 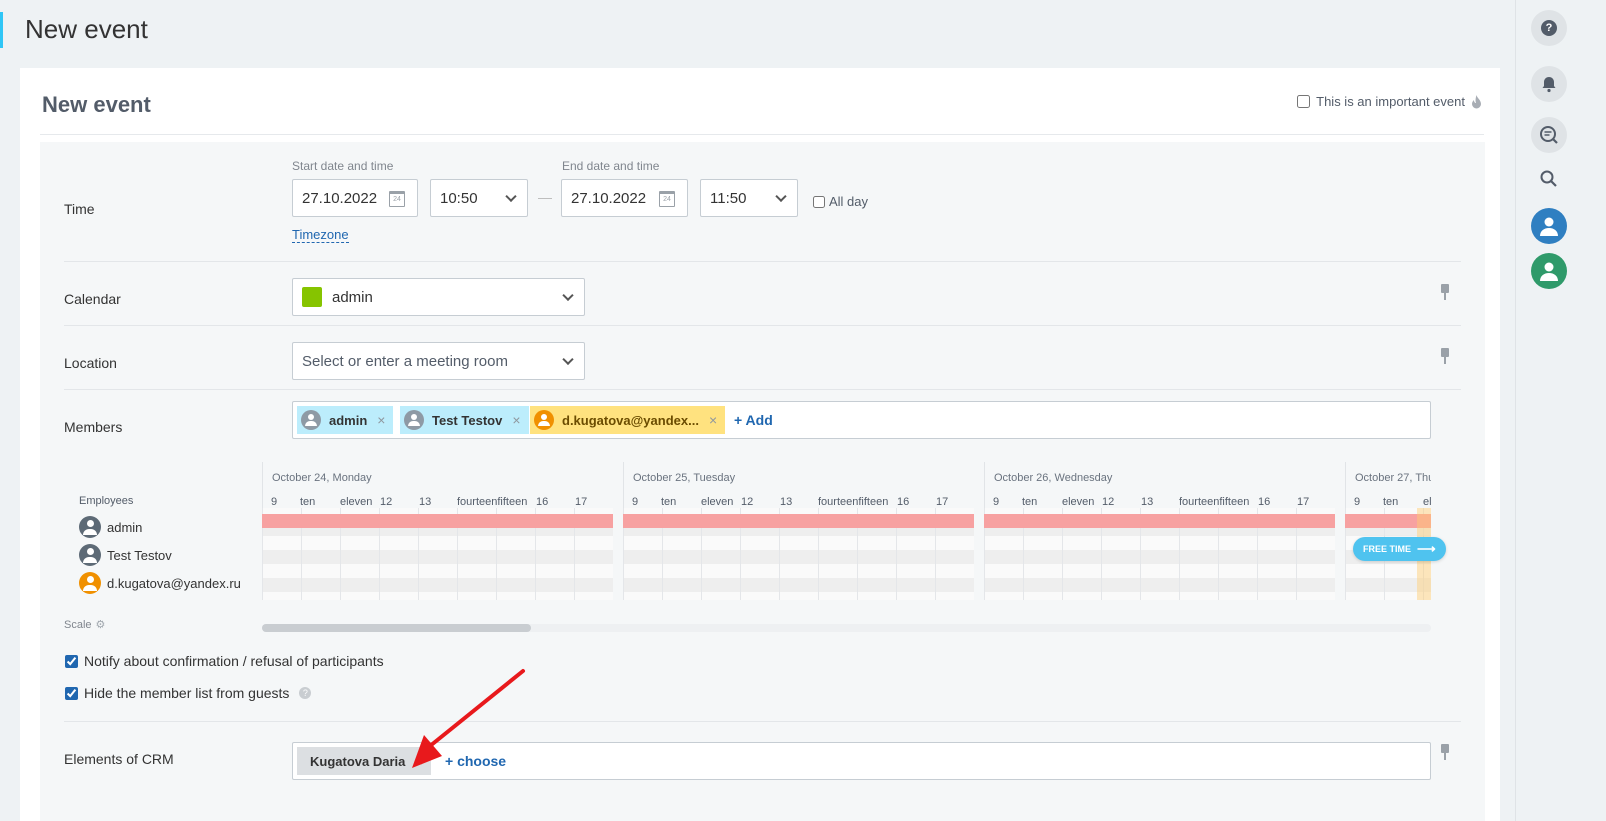 I want to click on timezone-link: Timezone, so click(x=320, y=235).